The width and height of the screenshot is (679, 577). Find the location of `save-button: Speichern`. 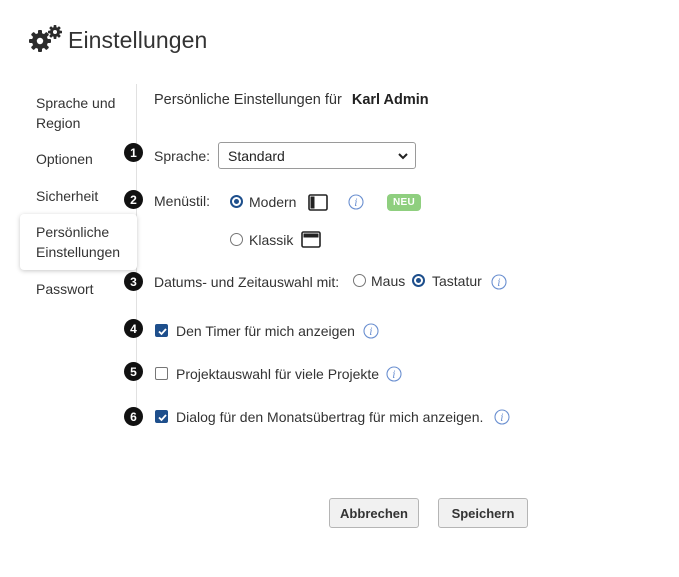

save-button: Speichern is located at coordinates (483, 513).